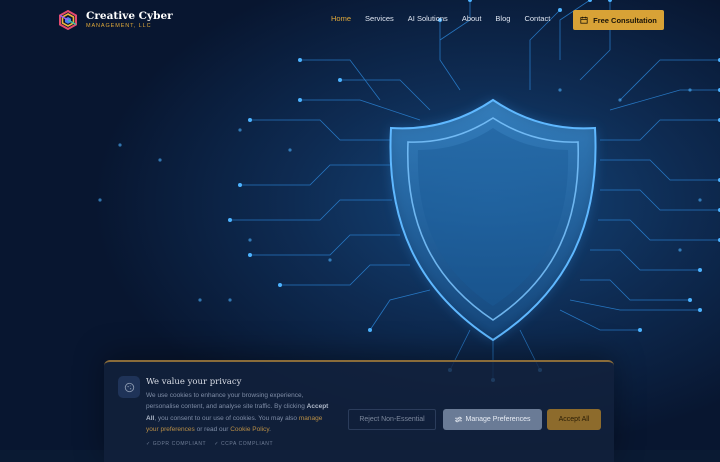 This screenshot has width=720, height=462. Describe the element at coordinates (209, 444) in the screenshot. I see `compliance-badges: ✓ GDPR COMPLIANT ✓ CCPA COMPLIANT` at that location.